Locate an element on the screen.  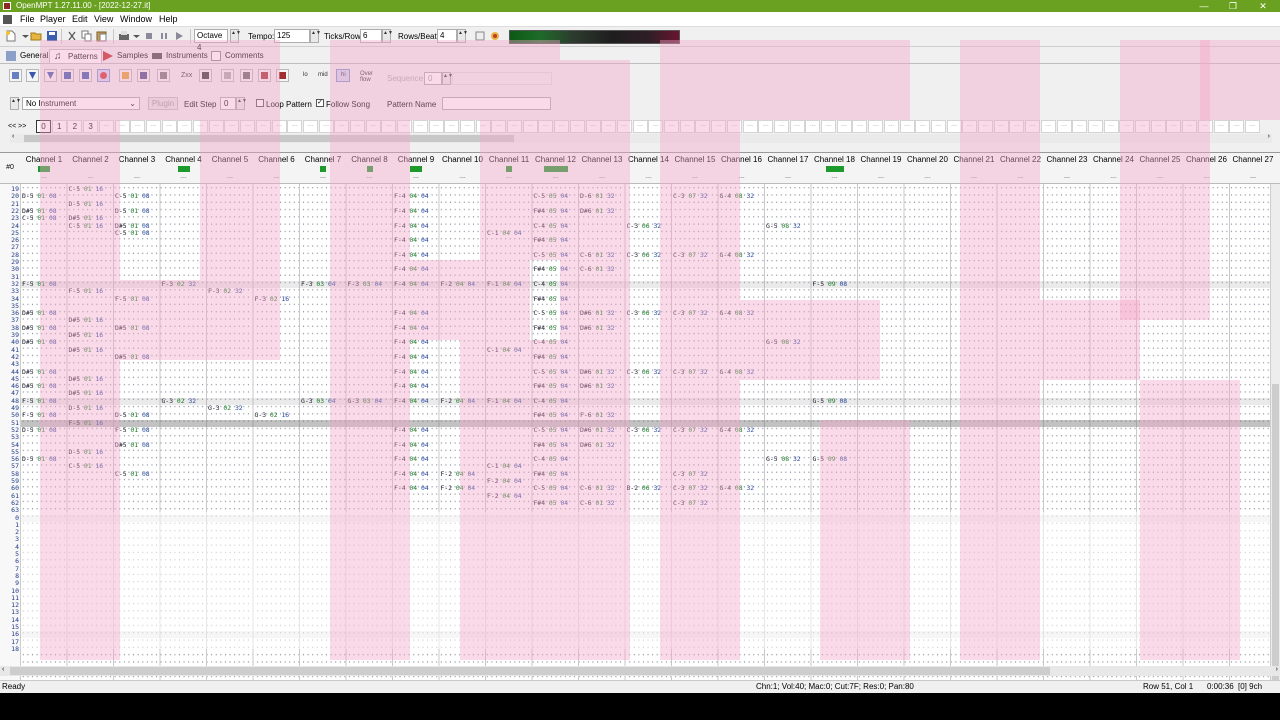
open-folder-icon is located at coordinates (36, 36).